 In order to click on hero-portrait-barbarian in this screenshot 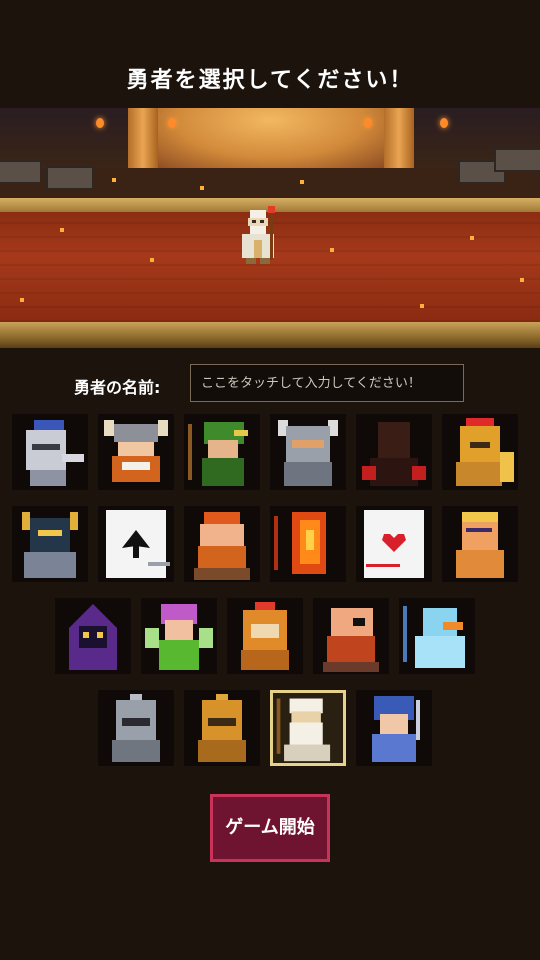, I will do `click(480, 544)`.